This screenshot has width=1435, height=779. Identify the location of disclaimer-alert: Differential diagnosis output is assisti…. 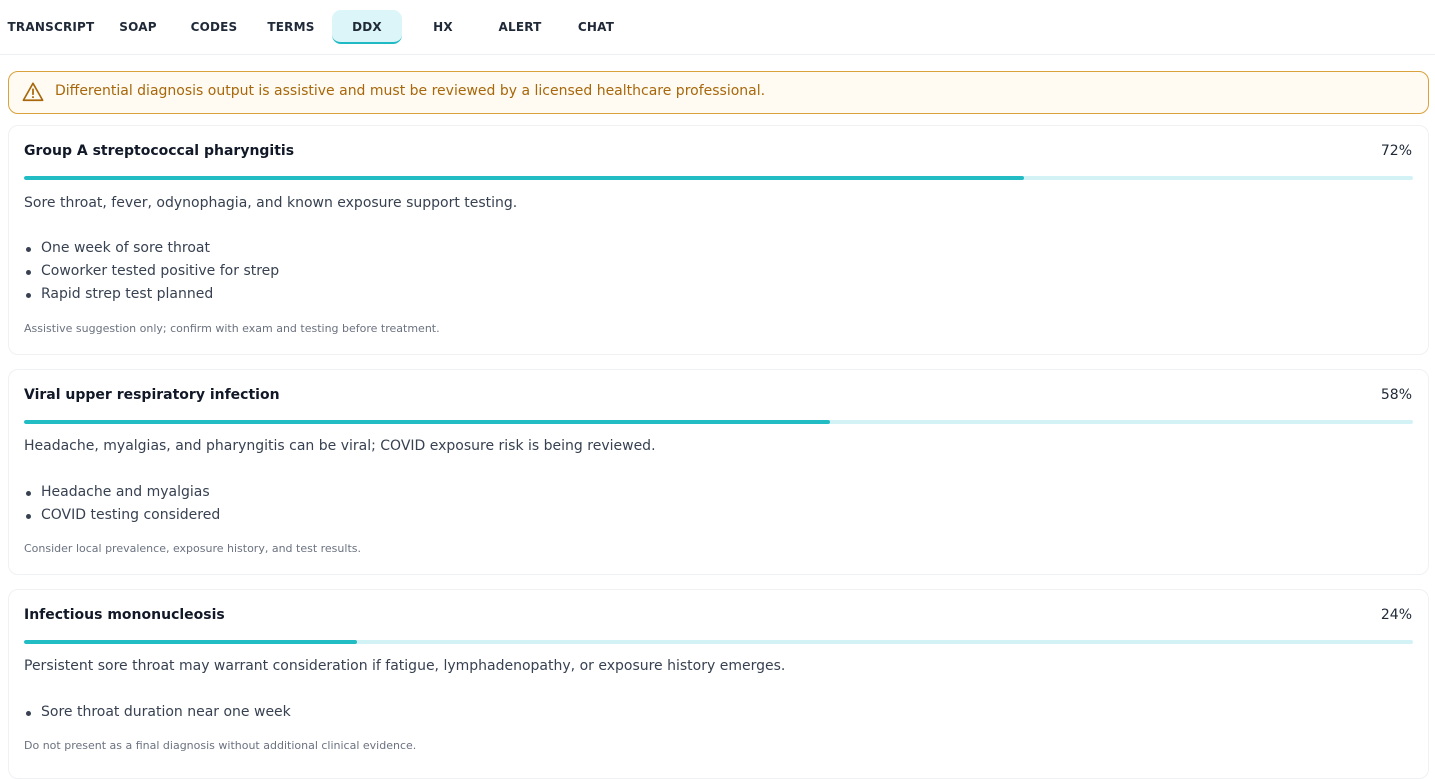
(718, 92).